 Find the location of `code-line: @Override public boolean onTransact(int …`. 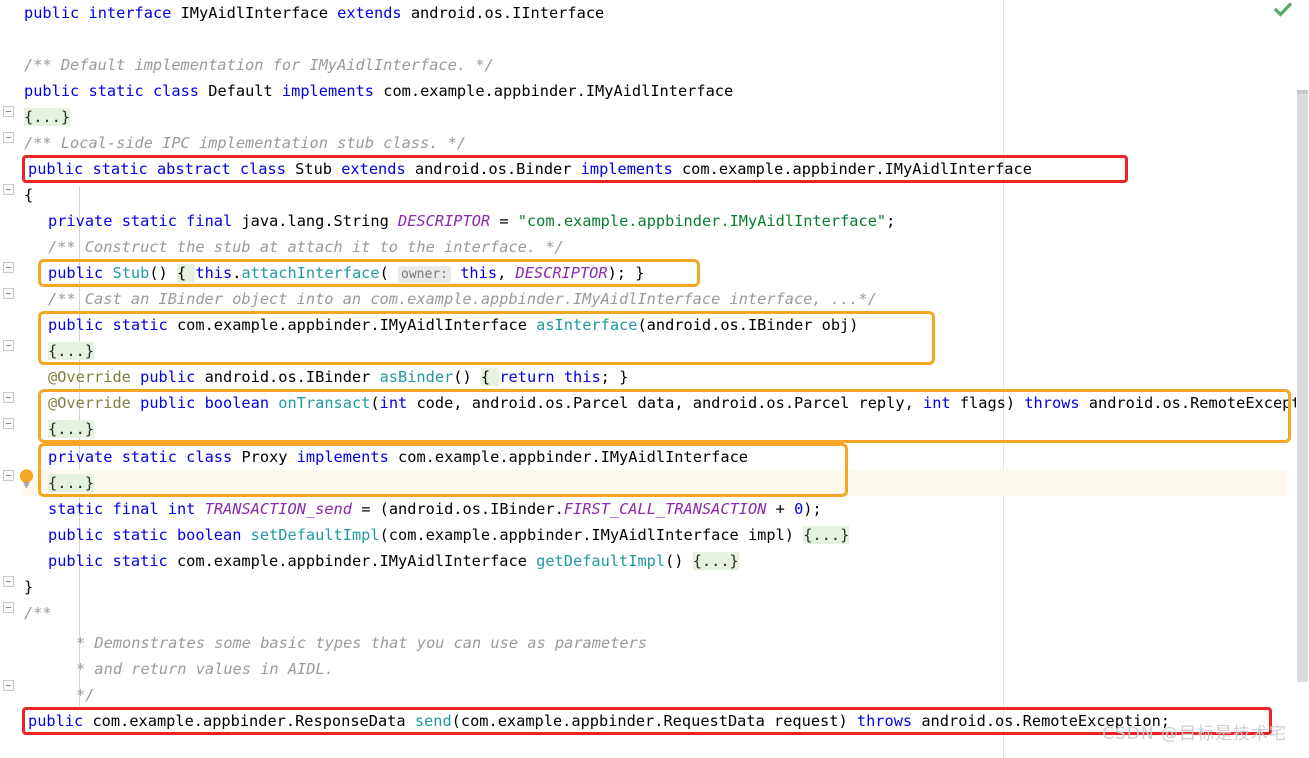

code-line: @Override public boolean onTransact(int … is located at coordinates (678, 403).